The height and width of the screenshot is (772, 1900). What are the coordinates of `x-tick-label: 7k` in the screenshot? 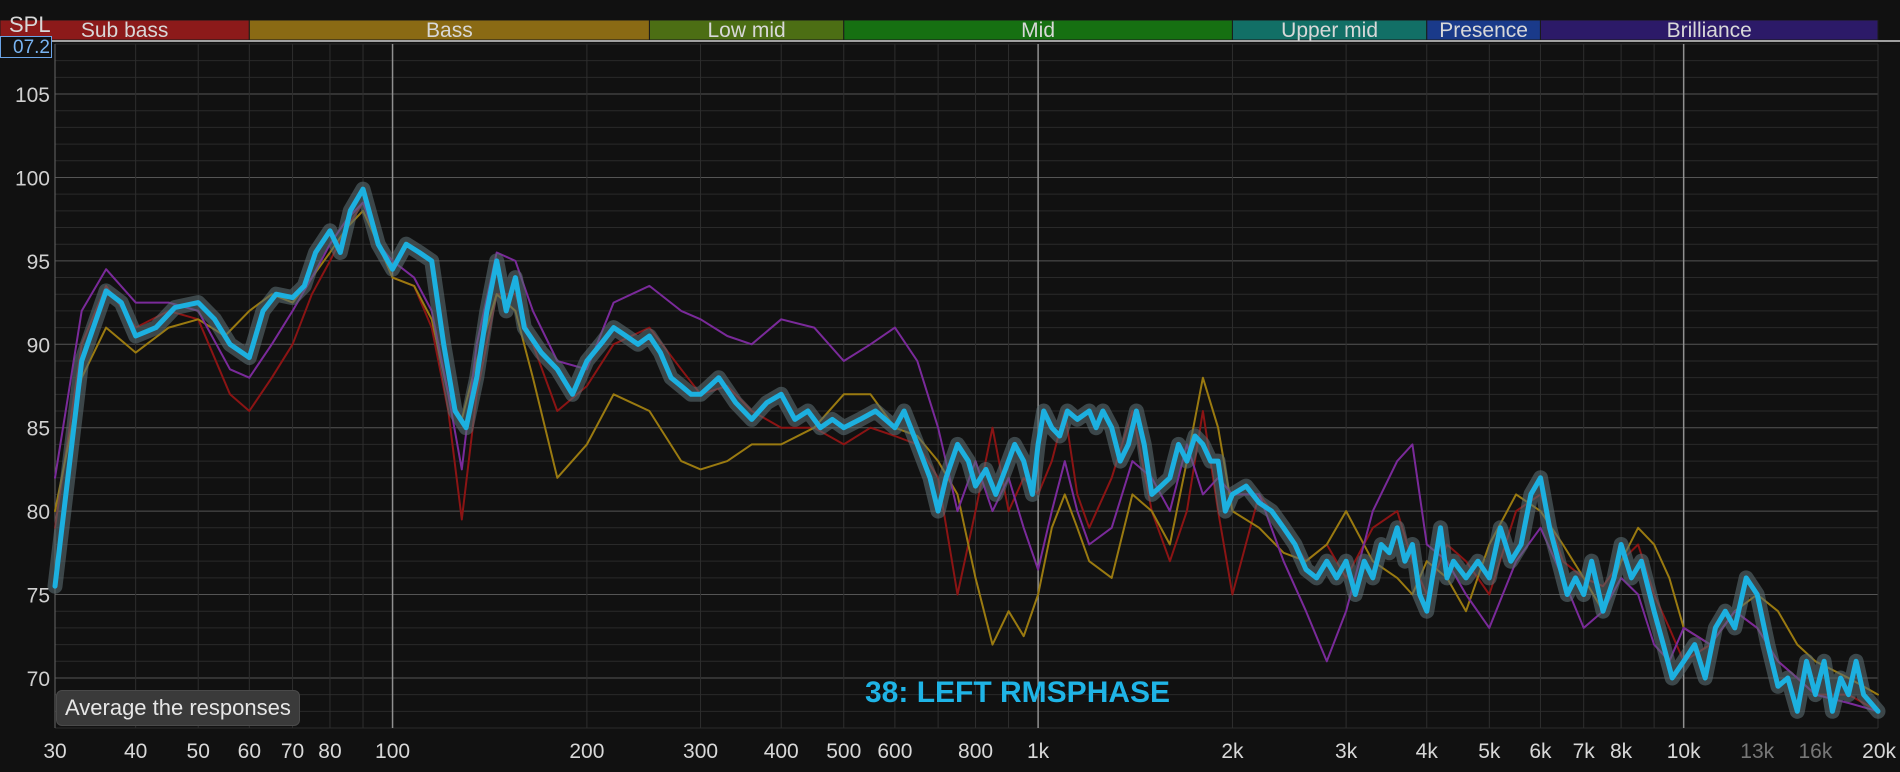 It's located at (1584, 751).